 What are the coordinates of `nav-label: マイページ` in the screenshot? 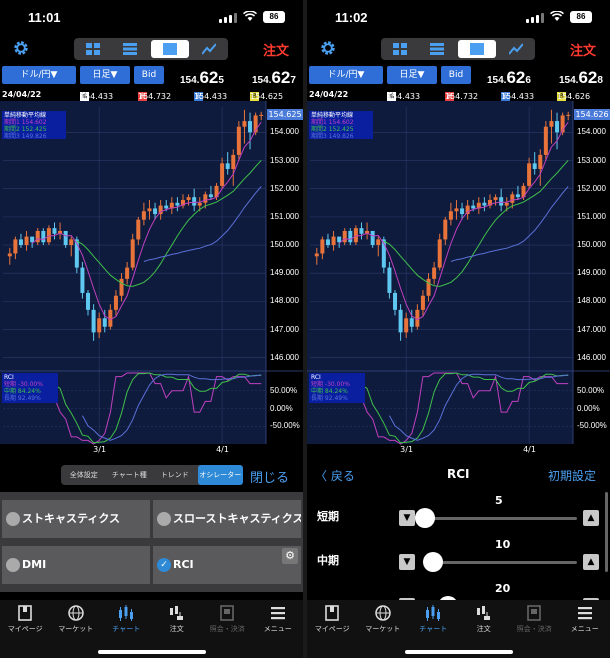 It's located at (25, 629).